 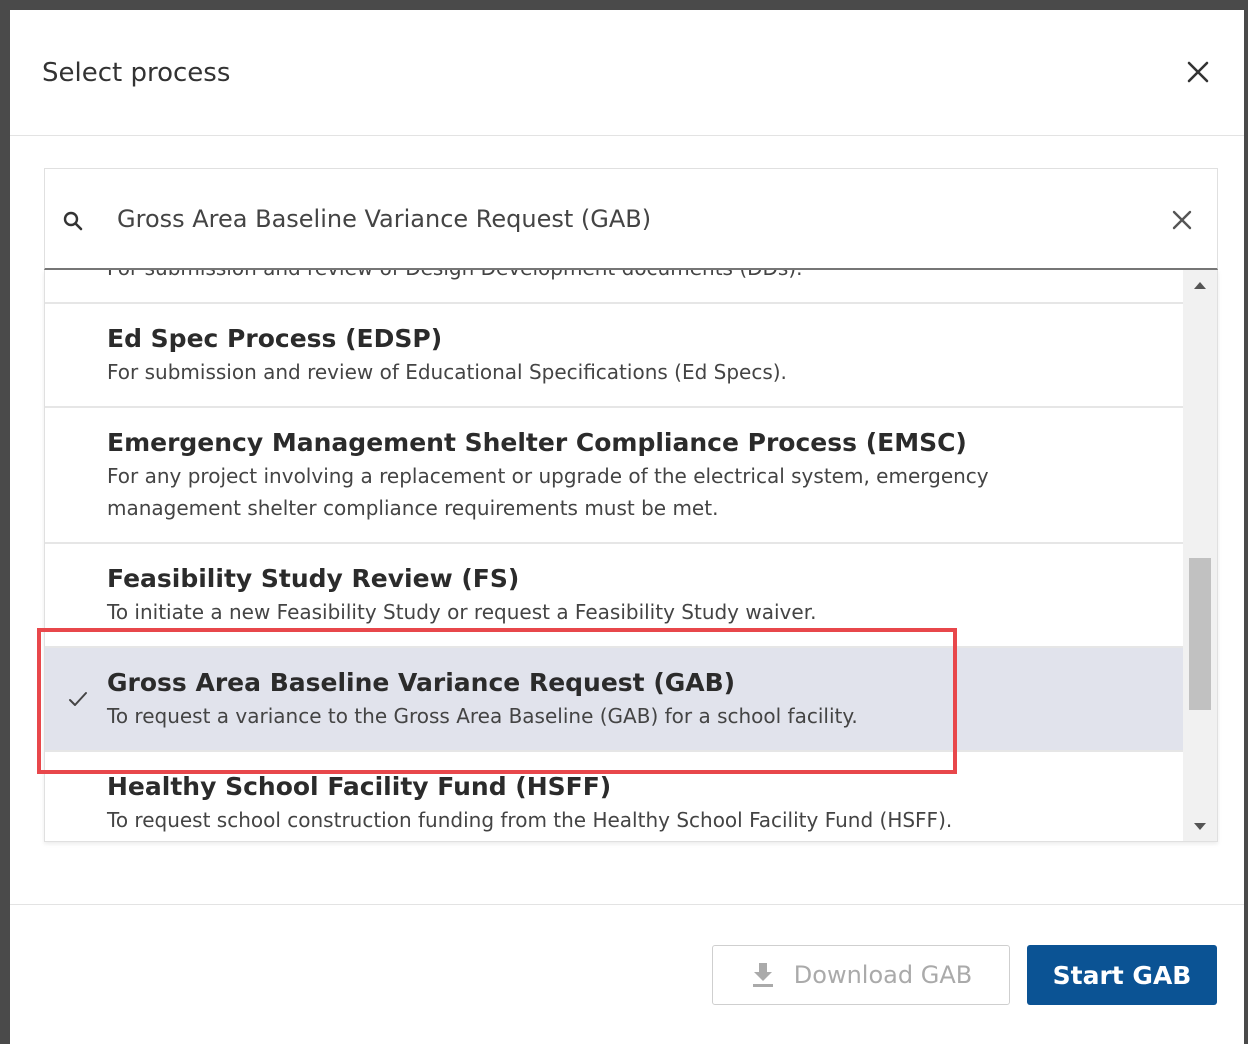 I want to click on clear-icon, so click(x=1182, y=220).